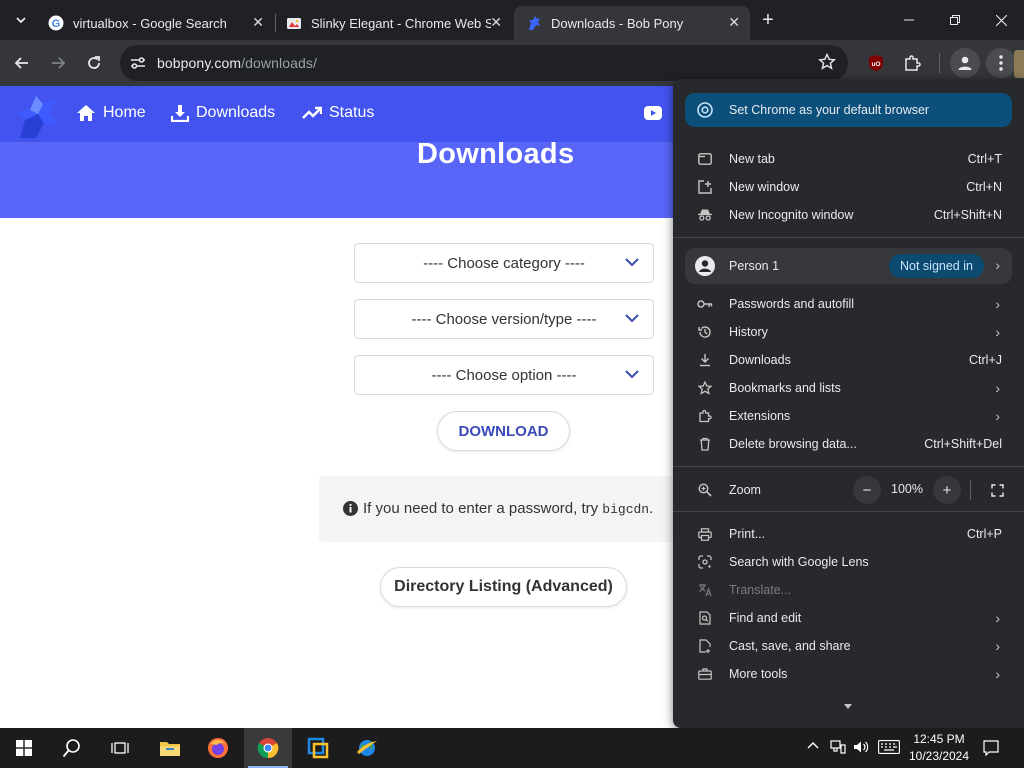  I want to click on toolbar-divider, so click(939, 63).